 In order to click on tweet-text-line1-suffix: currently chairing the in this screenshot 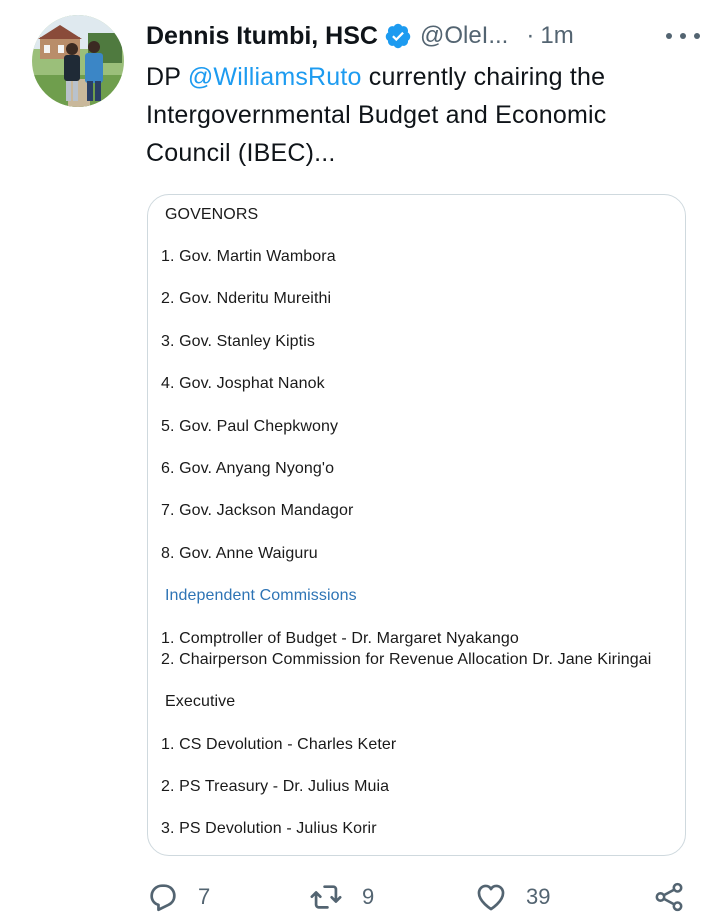, I will do `click(483, 77)`.